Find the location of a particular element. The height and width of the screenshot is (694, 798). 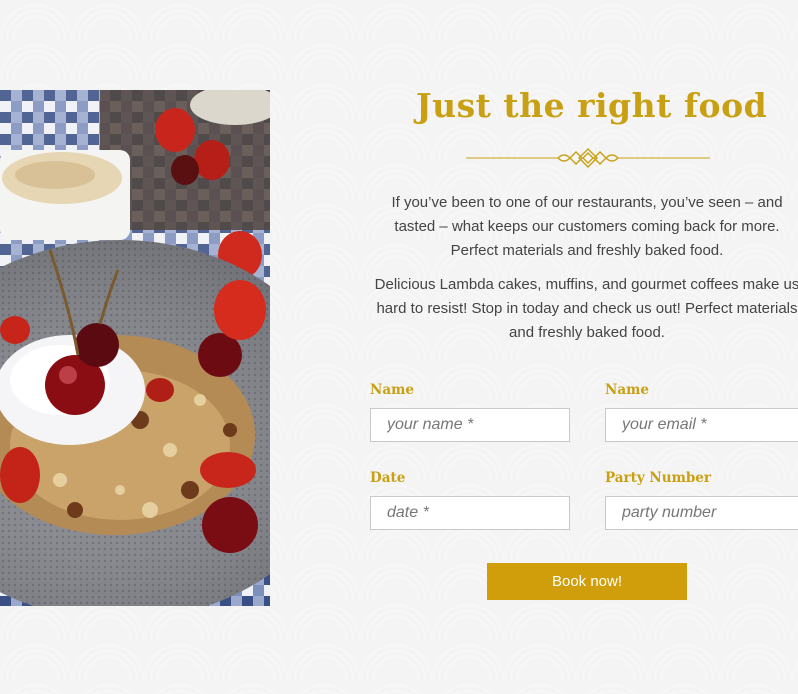

email-input is located at coordinates (701, 425).